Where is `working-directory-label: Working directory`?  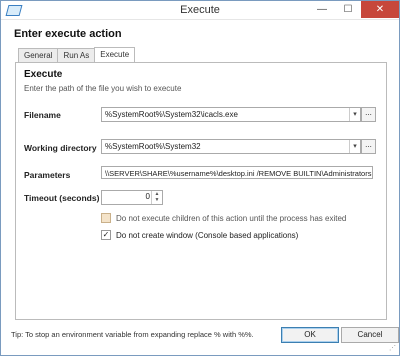 working-directory-label: Working directory is located at coordinates (60, 148).